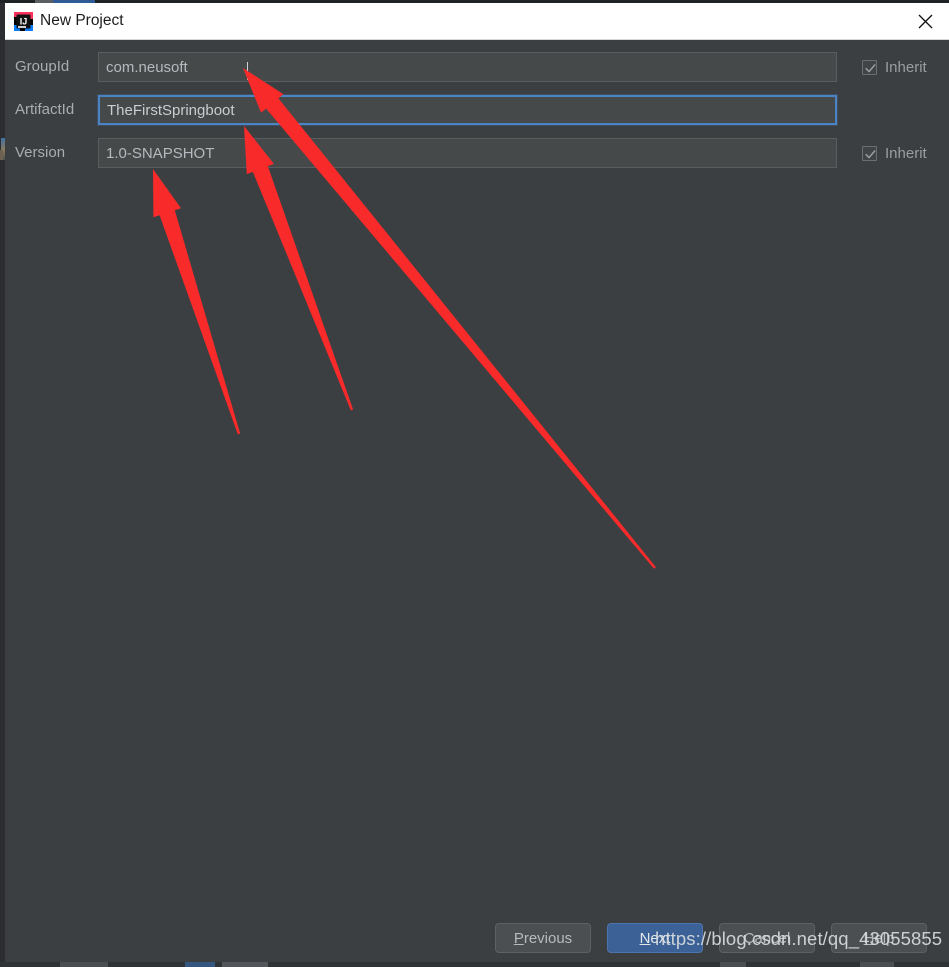  What do you see at coordinates (548, 938) in the screenshot?
I see `previous-button-label: revious` at bounding box center [548, 938].